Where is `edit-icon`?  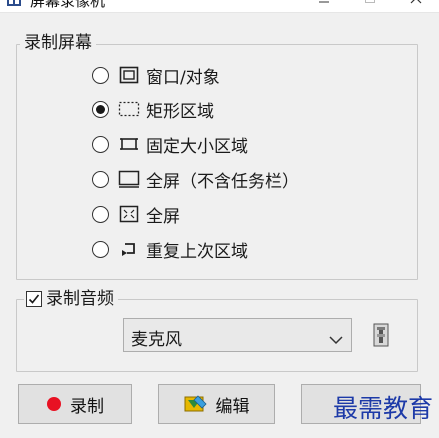
edit-icon is located at coordinates (196, 404).